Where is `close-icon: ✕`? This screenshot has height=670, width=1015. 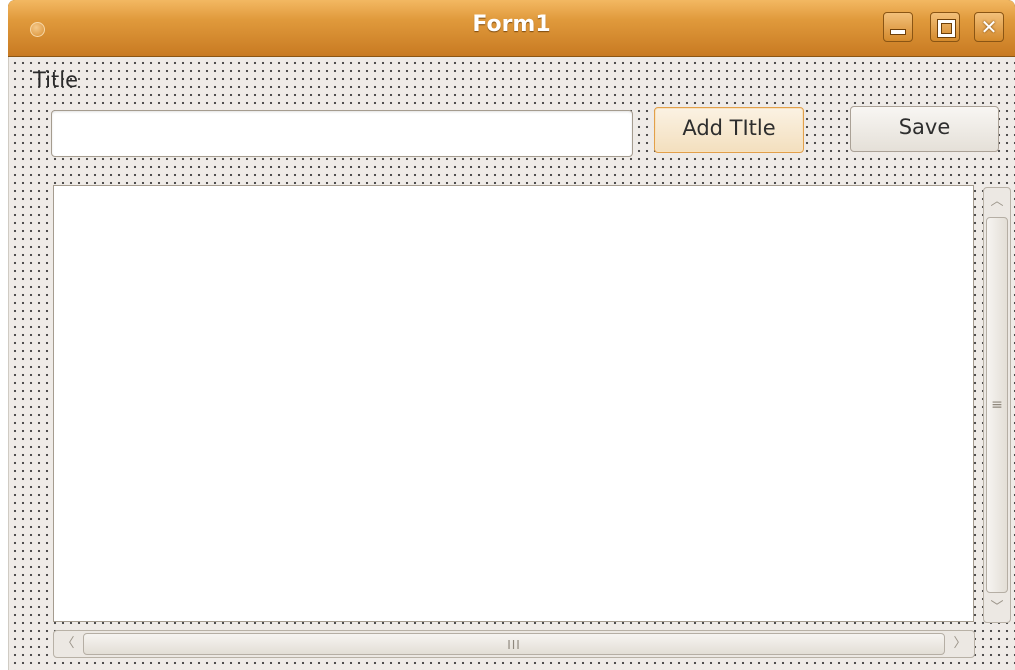
close-icon: ✕ is located at coordinates (989, 27).